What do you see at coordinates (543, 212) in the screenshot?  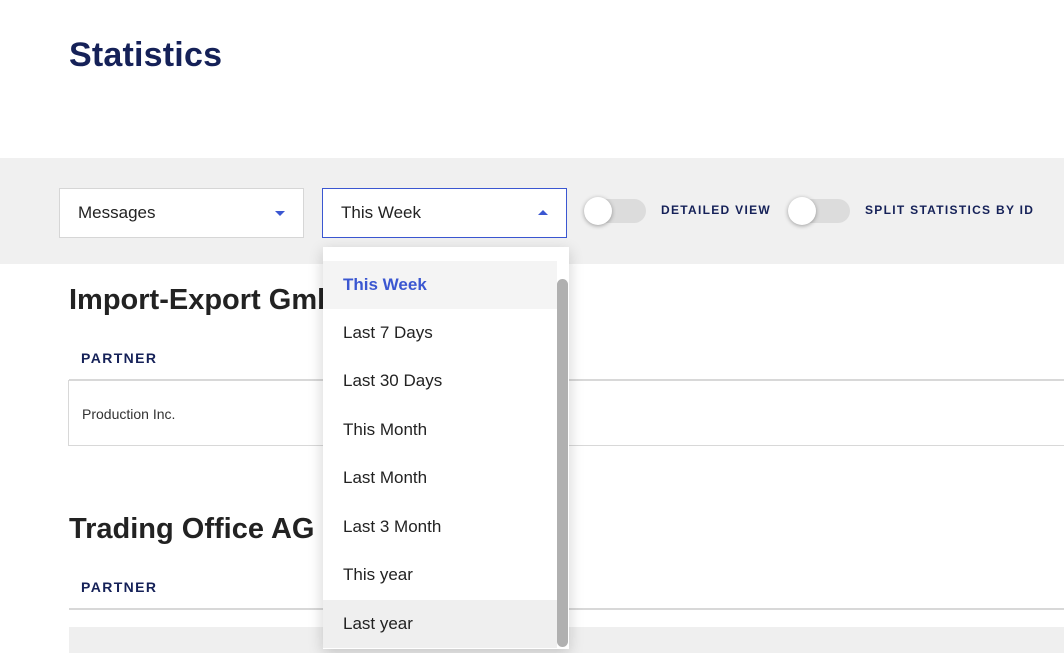 I see `chevron-up-icon` at bounding box center [543, 212].